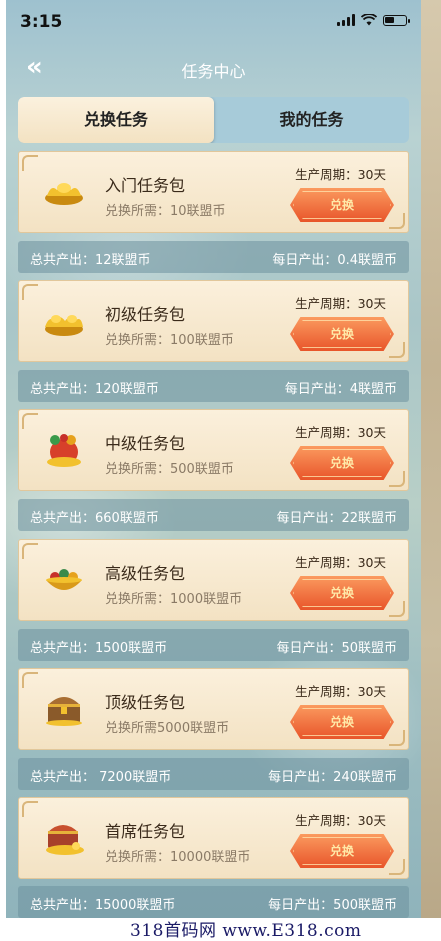 Image resolution: width=441 pixels, height=941 pixels. Describe the element at coordinates (90, 260) in the screenshot. I see `total-output: 总共产出：12联盟币` at that location.